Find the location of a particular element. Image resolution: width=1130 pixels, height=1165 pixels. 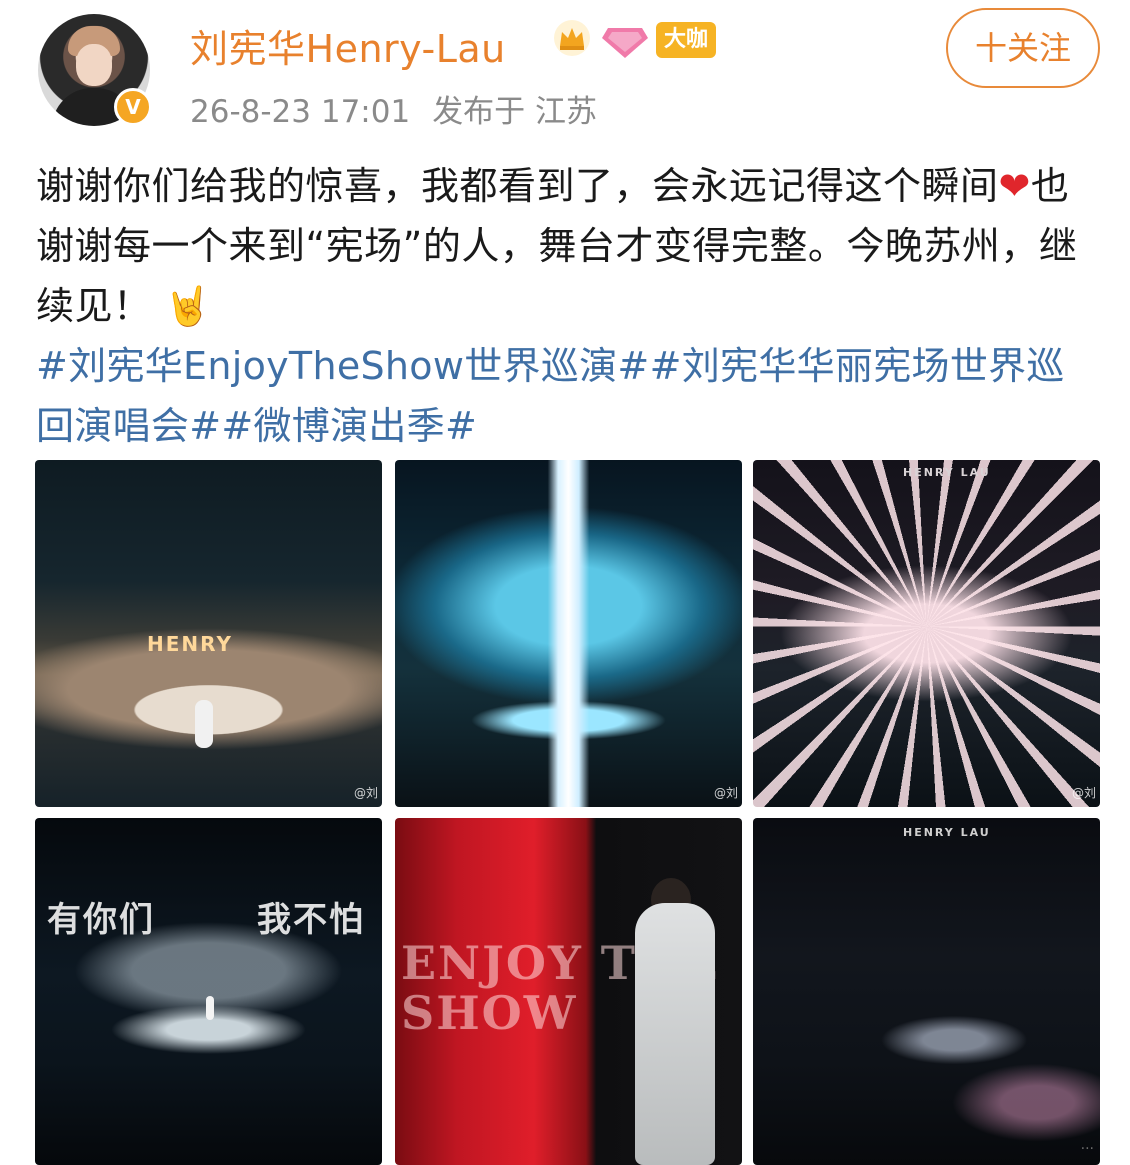

photo-arena-crowd: HENRY LAU ··· is located at coordinates (926, 991).